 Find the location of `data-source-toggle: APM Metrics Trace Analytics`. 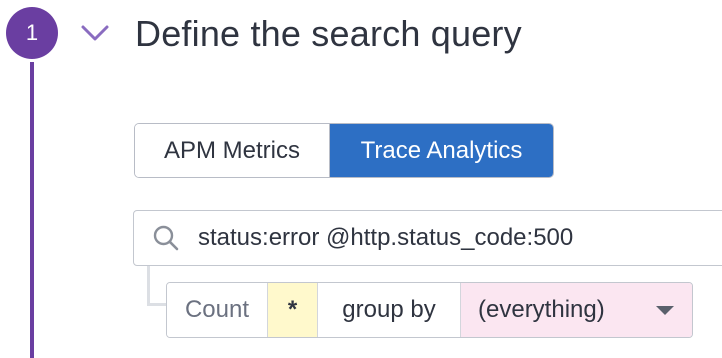

data-source-toggle: APM Metrics Trace Analytics is located at coordinates (344, 150).